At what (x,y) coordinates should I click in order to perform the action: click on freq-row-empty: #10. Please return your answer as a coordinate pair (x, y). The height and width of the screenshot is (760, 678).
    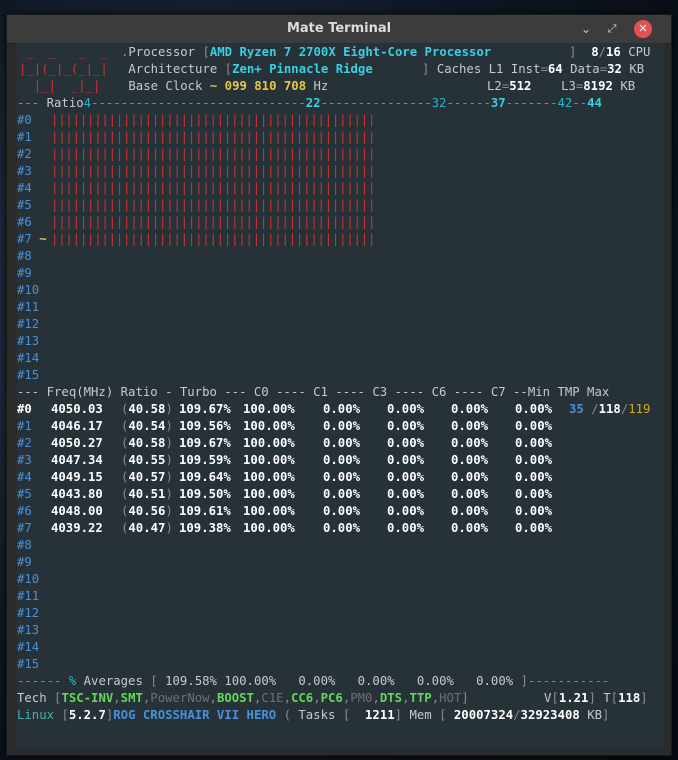
    Looking at the image, I should click on (28, 579).